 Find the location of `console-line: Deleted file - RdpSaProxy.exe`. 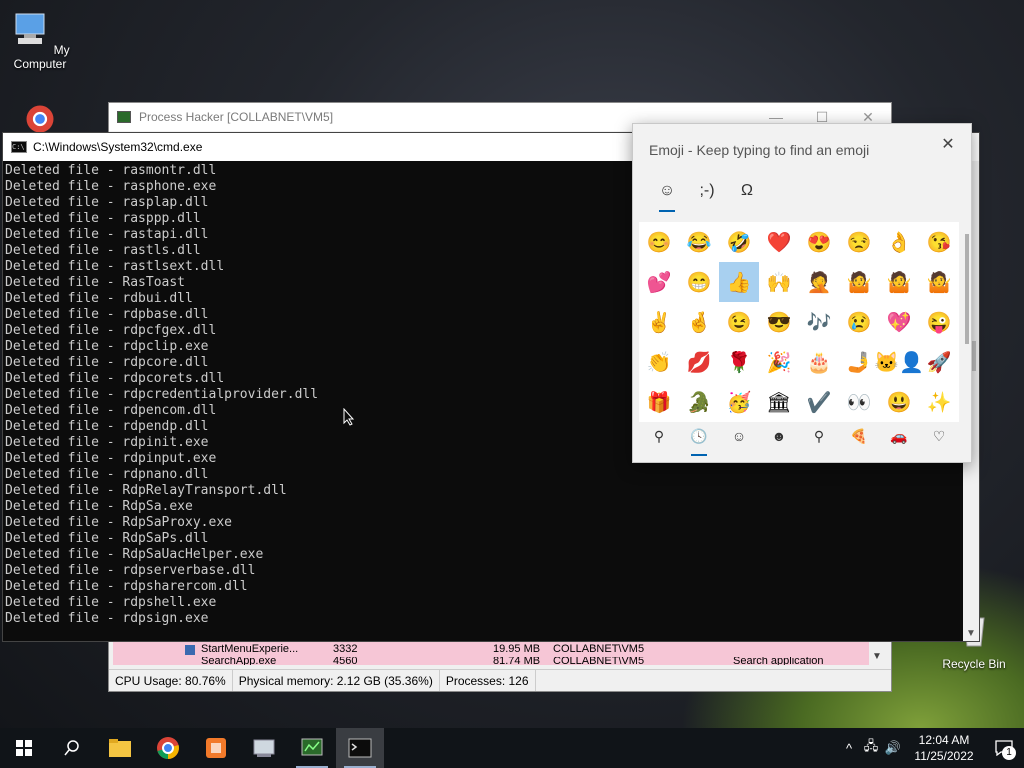

console-line: Deleted file - RdpSaProxy.exe is located at coordinates (118, 522).